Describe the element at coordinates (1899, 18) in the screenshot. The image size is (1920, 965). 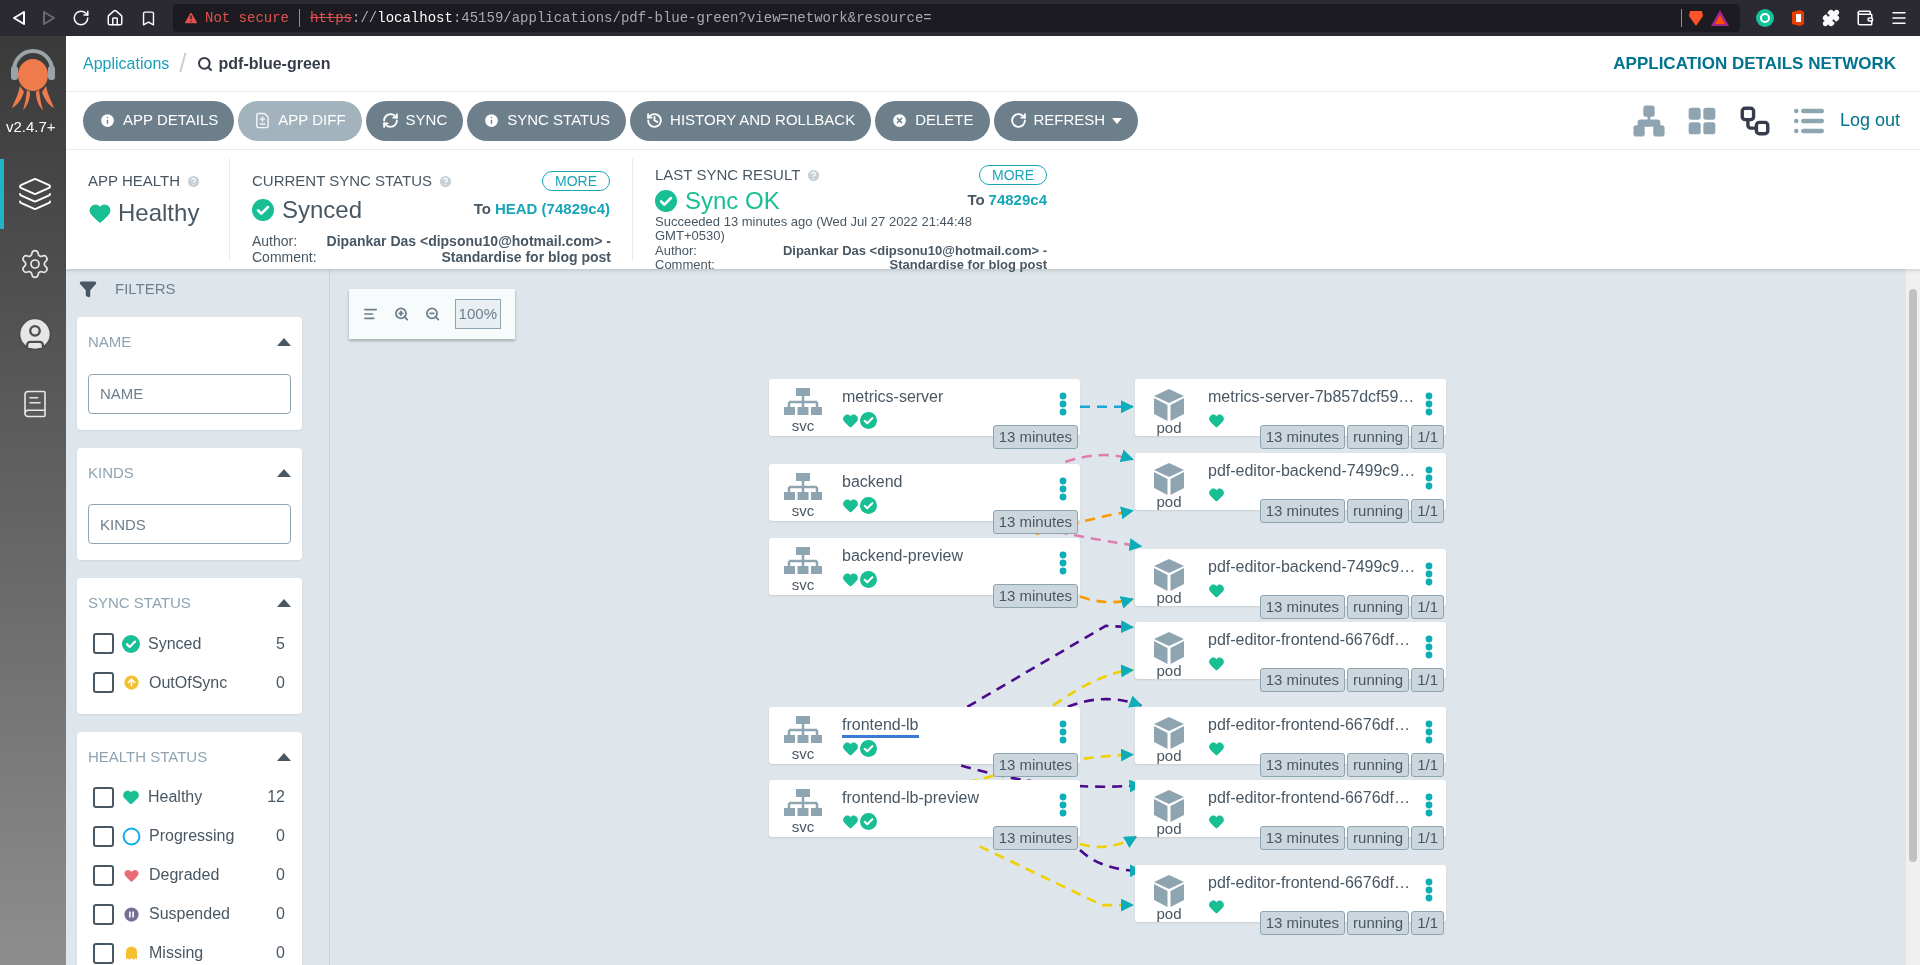
I see `menu-icon` at that location.